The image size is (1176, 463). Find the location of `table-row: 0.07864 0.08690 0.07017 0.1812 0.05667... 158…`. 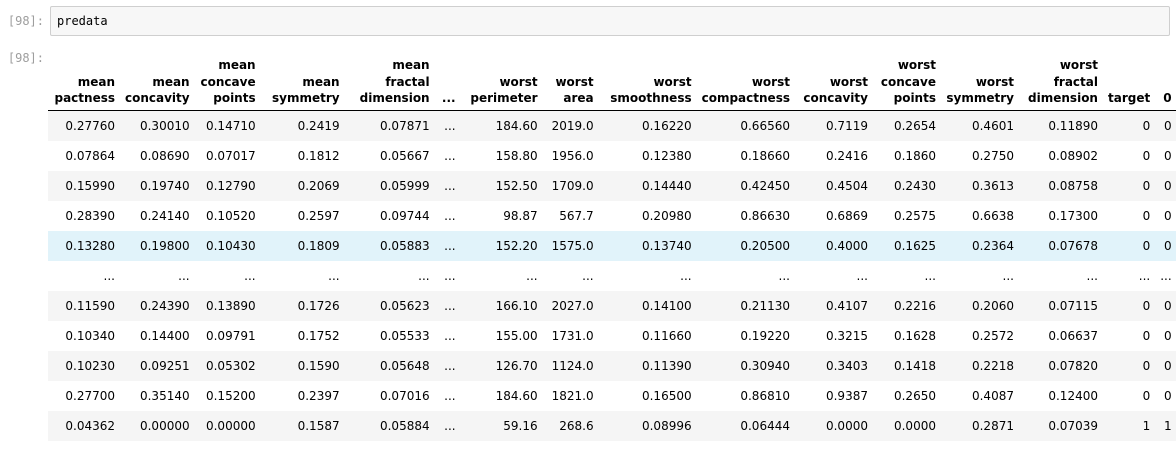

table-row: 0.07864 0.08690 0.07017 0.1812 0.05667... 158… is located at coordinates (612, 156).